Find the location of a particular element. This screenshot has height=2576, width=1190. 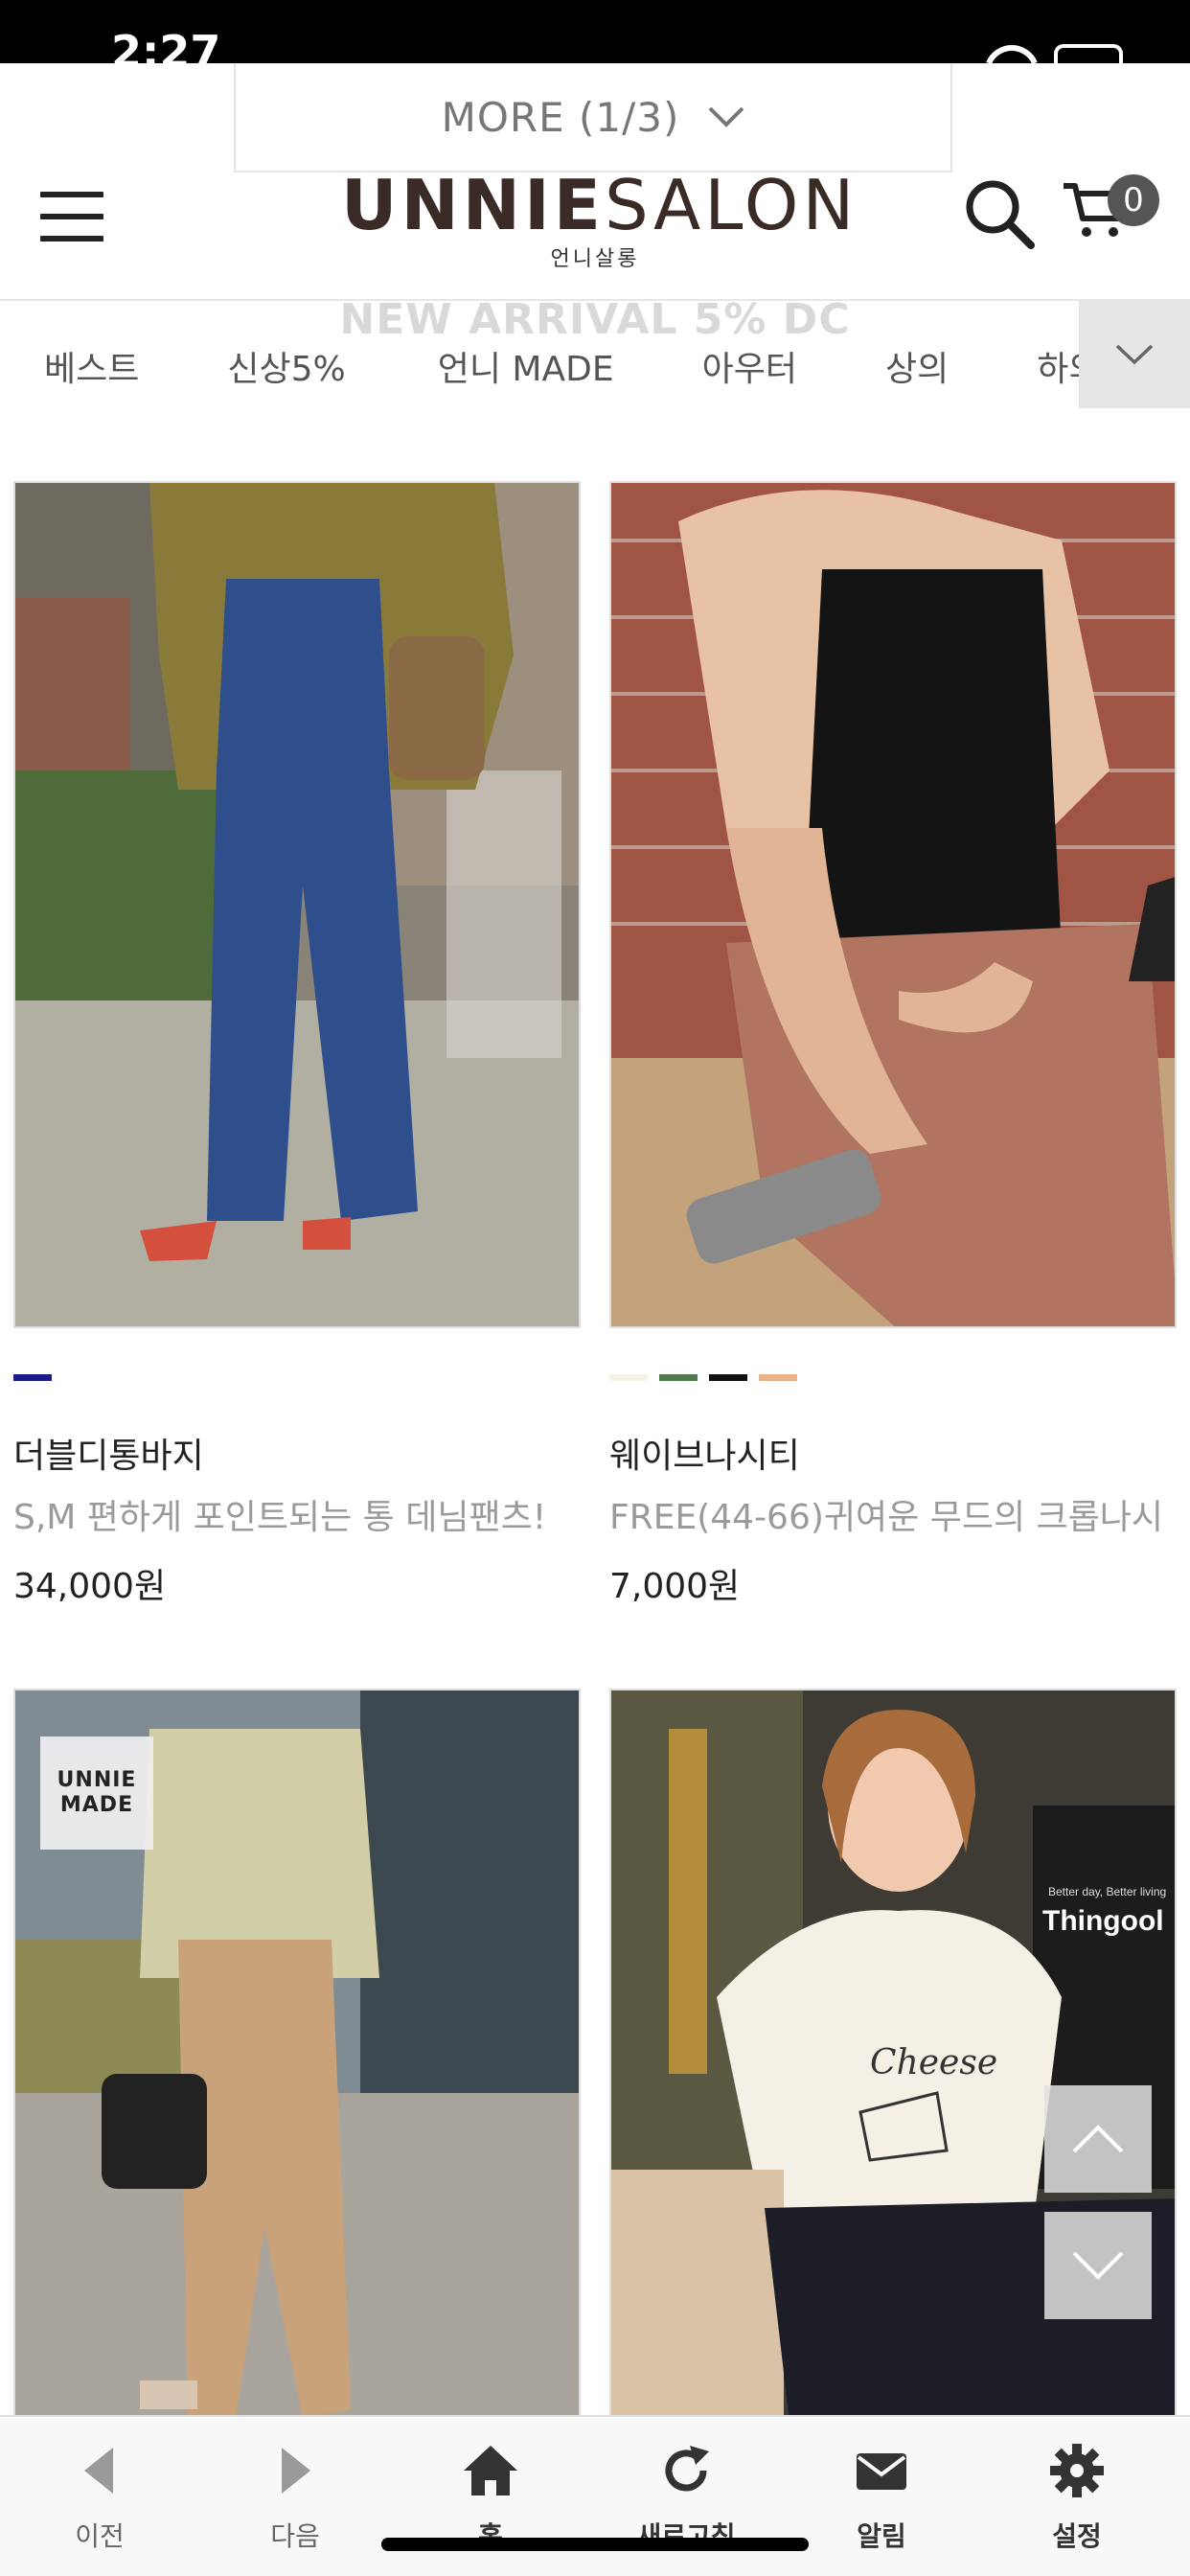

logo-bold-text: UNNIE is located at coordinates (473, 205).